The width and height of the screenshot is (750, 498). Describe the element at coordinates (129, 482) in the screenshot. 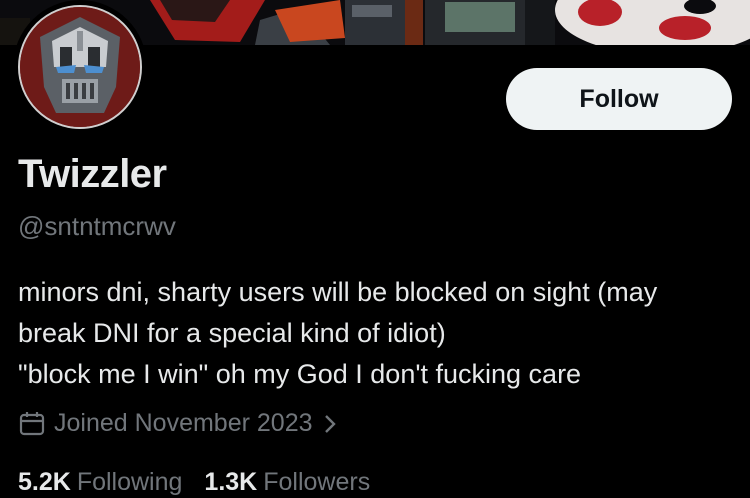

I see `following-label: Following` at that location.